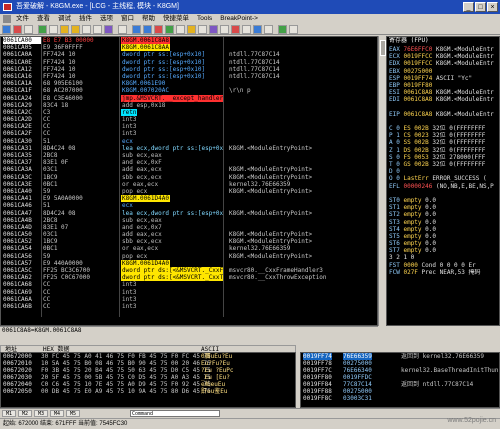 The width and height of the screenshot is (500, 429). I want to click on menu-item-window: 窗口, so click(127, 19).